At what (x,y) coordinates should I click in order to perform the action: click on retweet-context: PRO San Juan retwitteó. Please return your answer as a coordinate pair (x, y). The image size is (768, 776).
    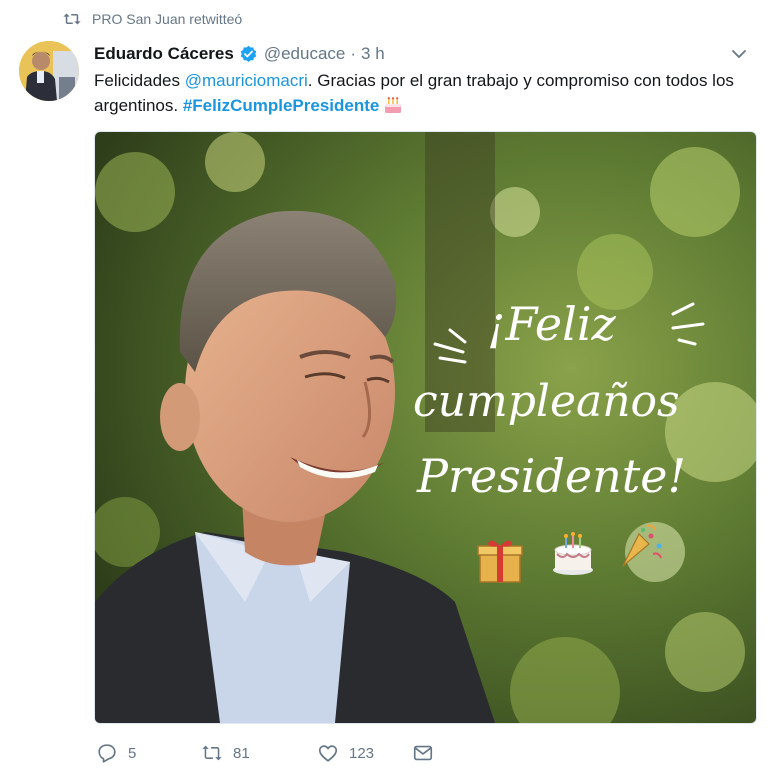
    Looking at the image, I should click on (152, 19).